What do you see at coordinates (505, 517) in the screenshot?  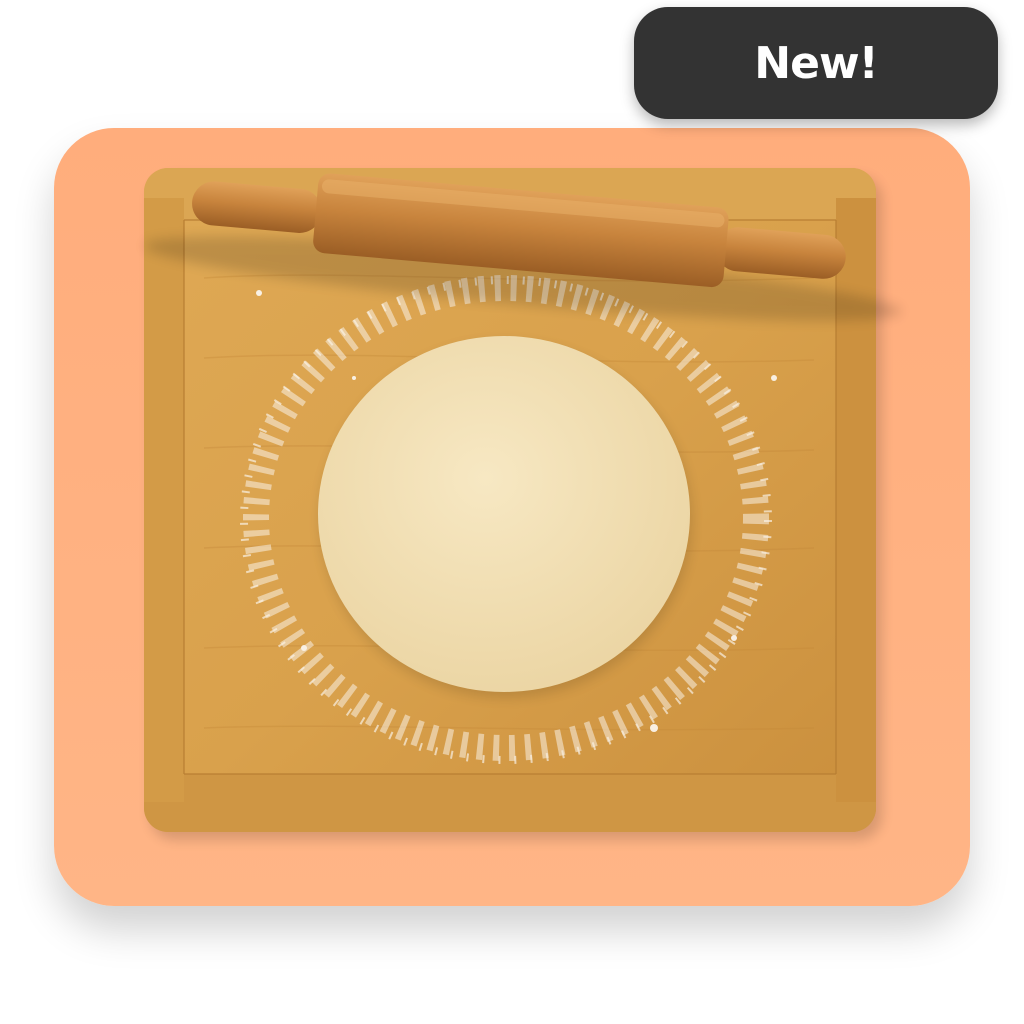 I see `dough-circle` at bounding box center [505, 517].